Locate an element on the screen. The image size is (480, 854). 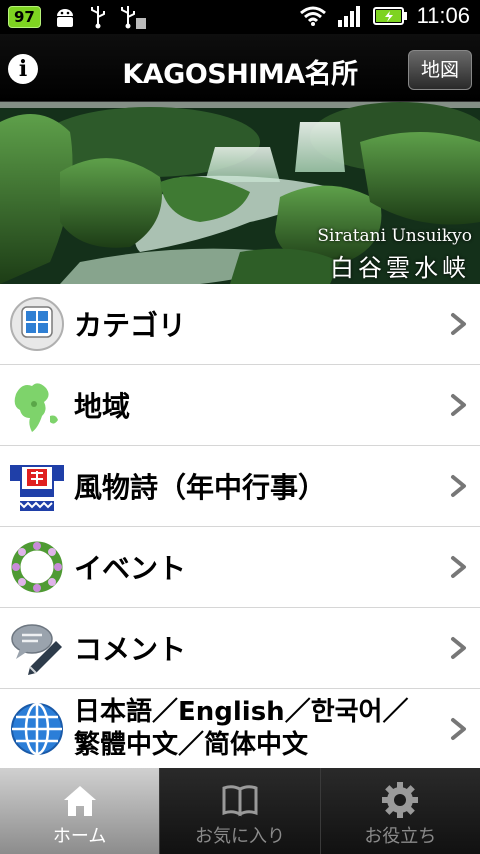
menu-item-region: 地域 is located at coordinates (240, 405).